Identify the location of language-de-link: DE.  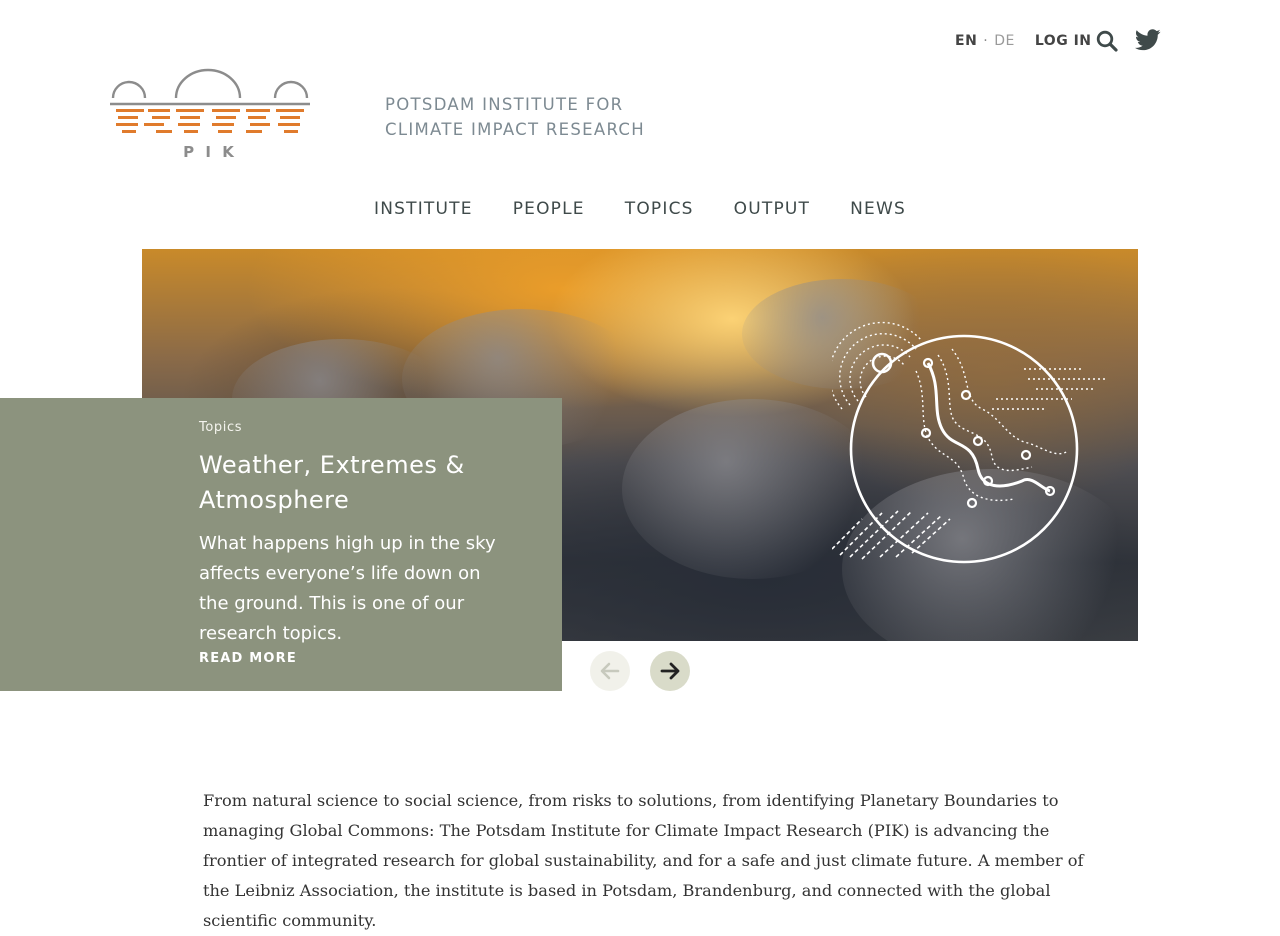
(1004, 41).